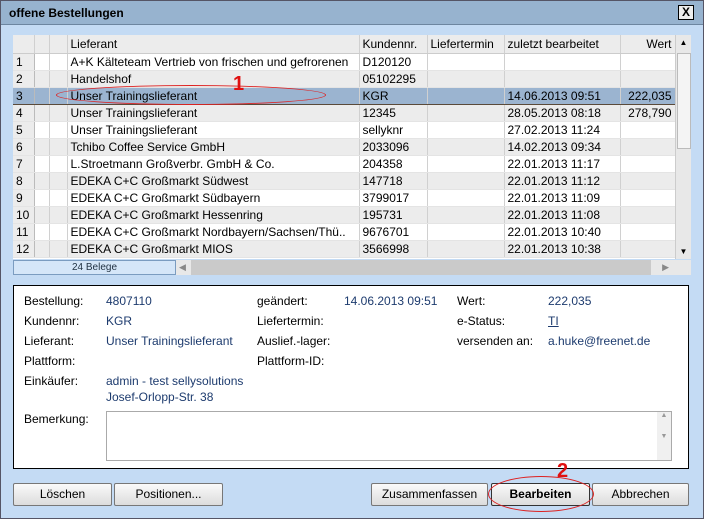 This screenshot has width=704, height=519. I want to click on bestellung-label: Bestellung:, so click(54, 301).